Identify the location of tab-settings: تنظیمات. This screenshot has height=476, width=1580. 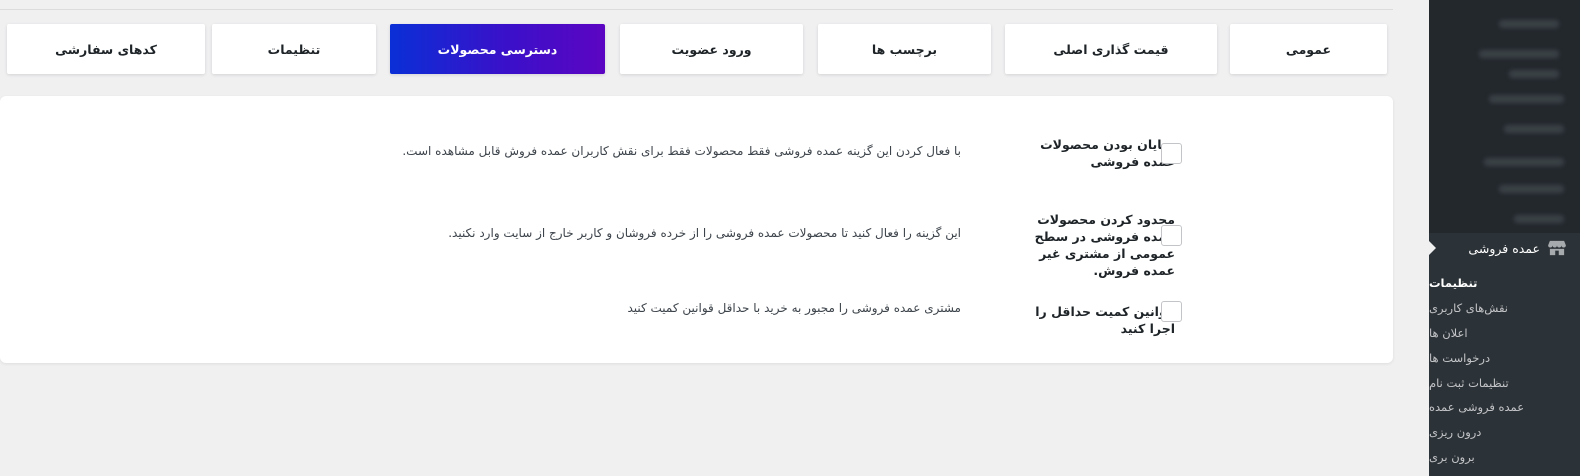
(294, 49).